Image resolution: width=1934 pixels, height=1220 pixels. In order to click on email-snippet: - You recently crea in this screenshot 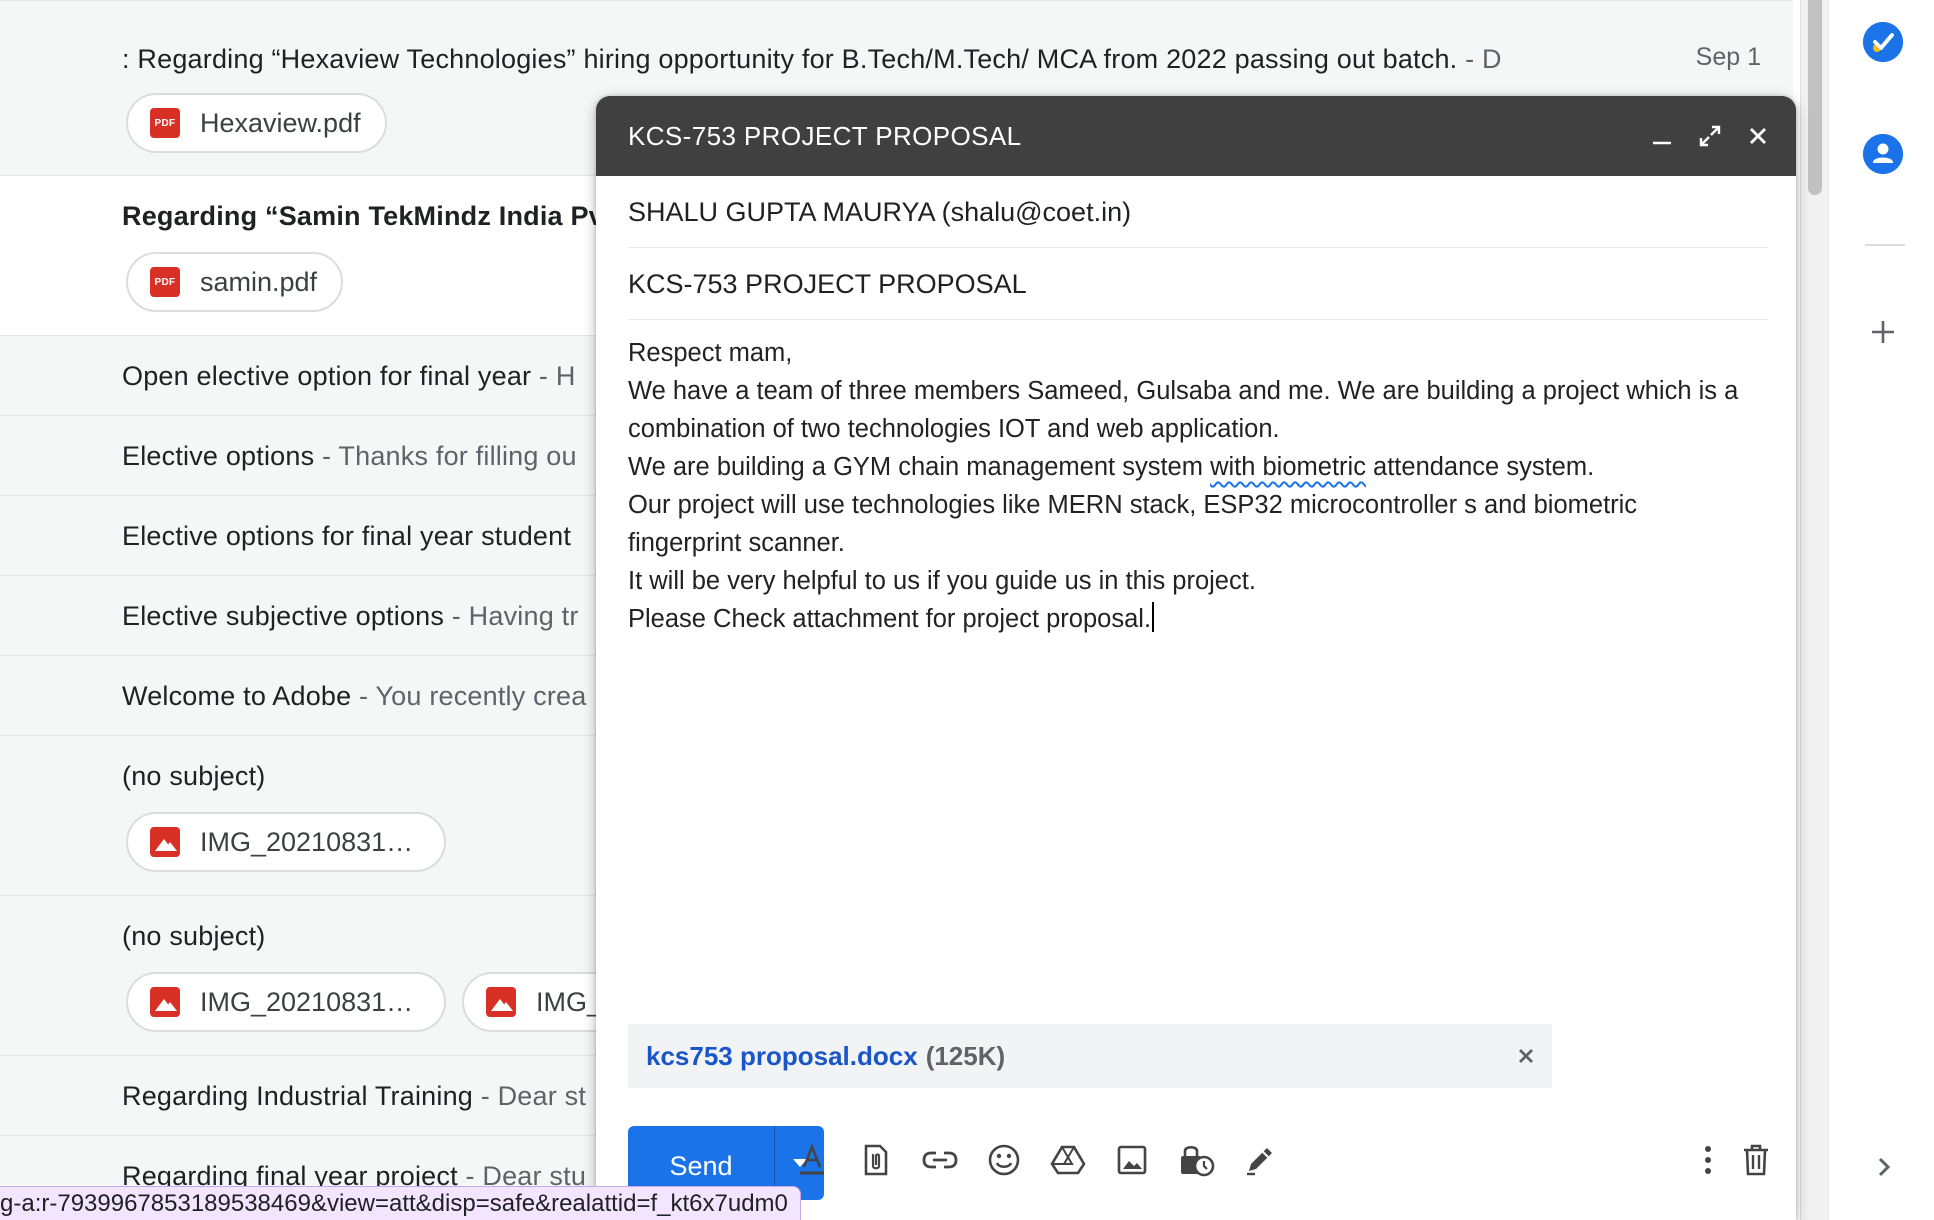, I will do `click(469, 696)`.